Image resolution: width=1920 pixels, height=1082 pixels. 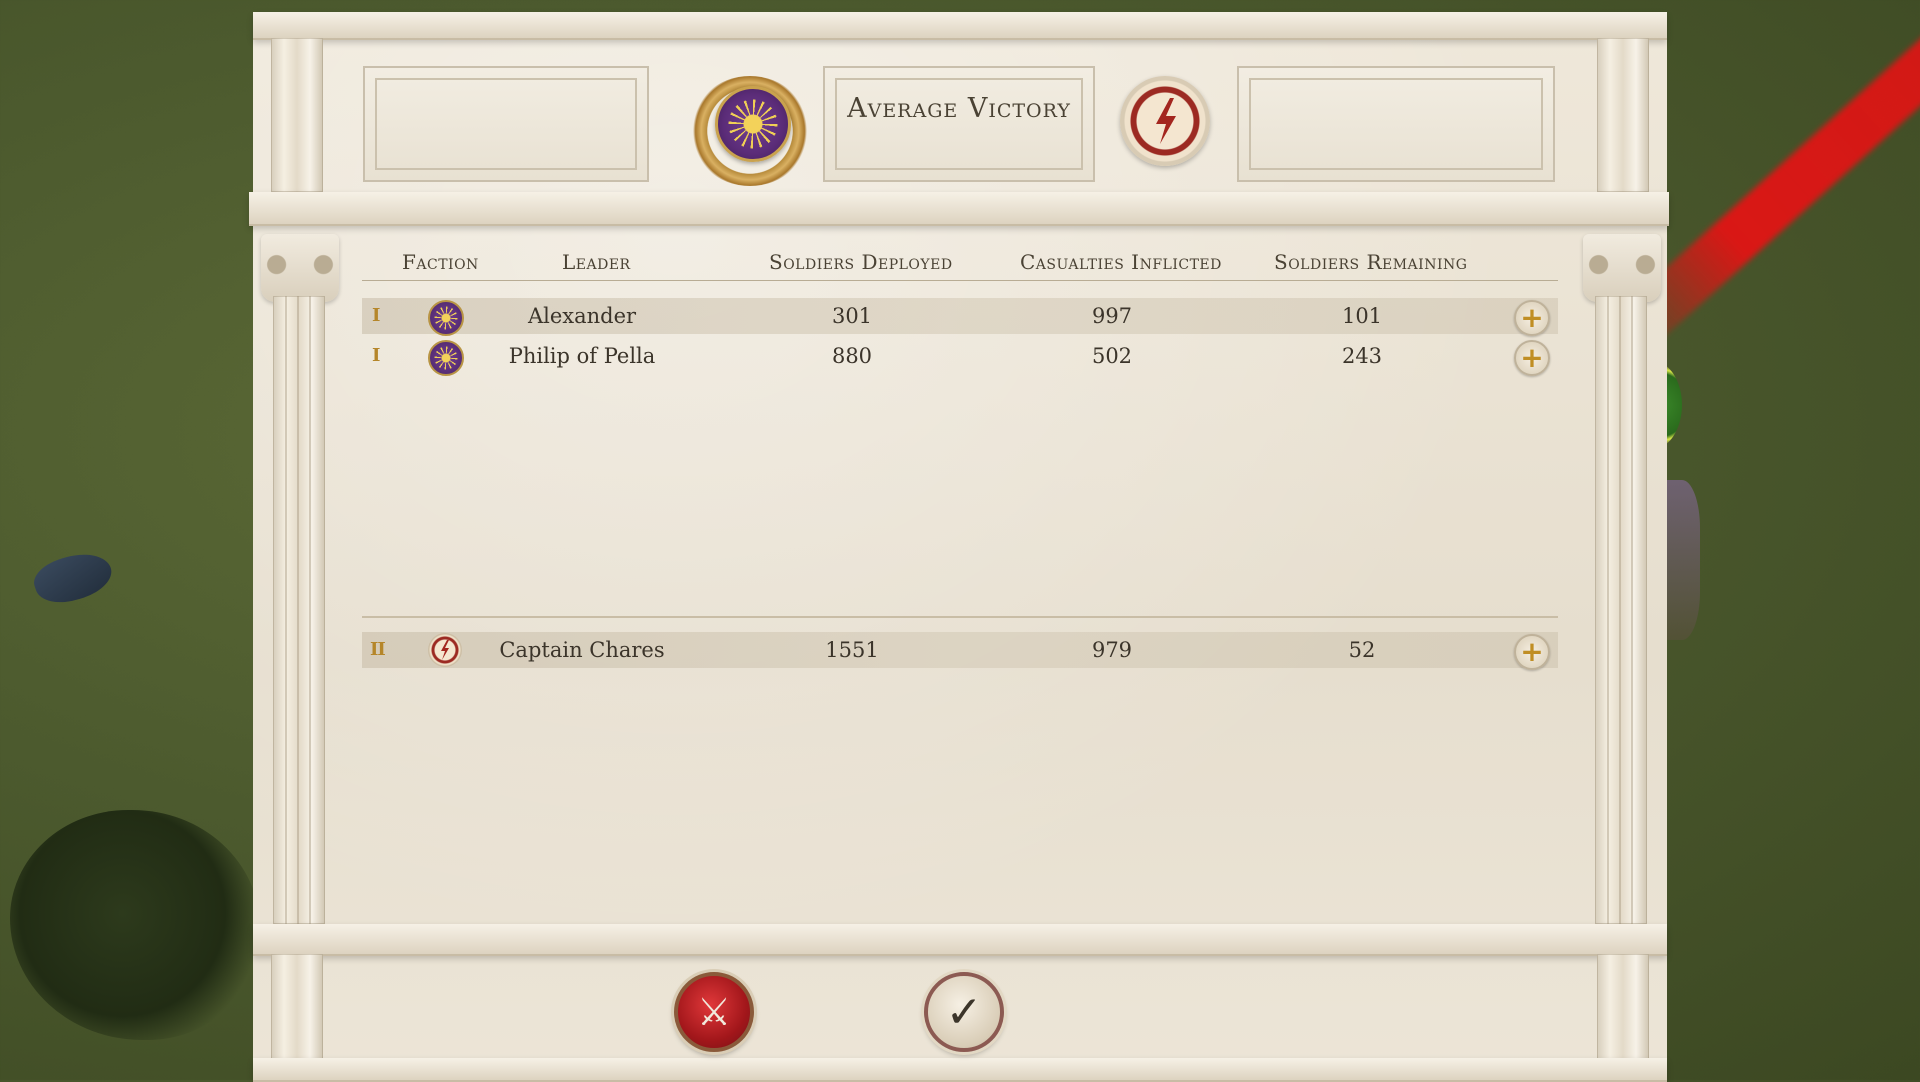 What do you see at coordinates (506, 124) in the screenshot?
I see `player-banner-box` at bounding box center [506, 124].